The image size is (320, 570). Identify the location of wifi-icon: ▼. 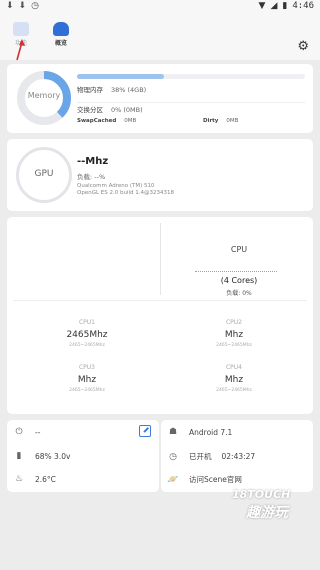
(262, 6).